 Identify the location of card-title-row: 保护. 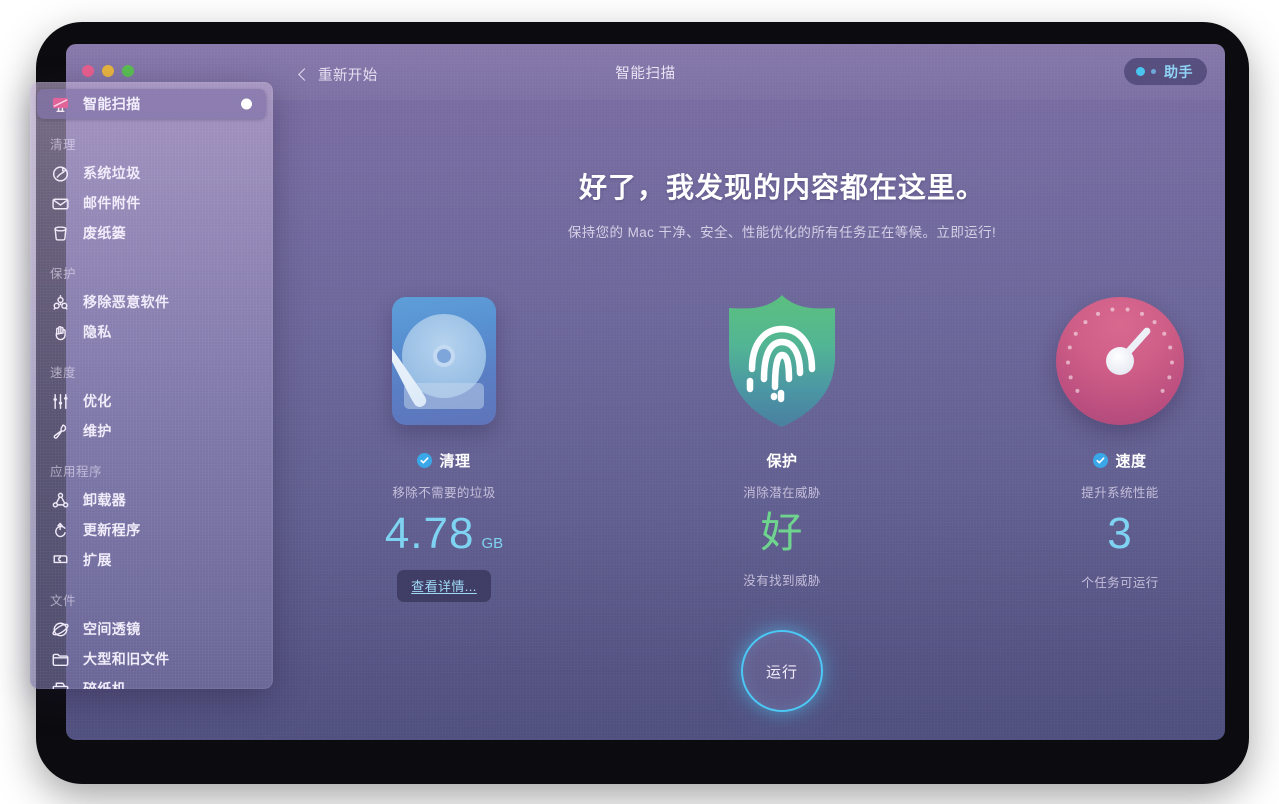
(782, 460).